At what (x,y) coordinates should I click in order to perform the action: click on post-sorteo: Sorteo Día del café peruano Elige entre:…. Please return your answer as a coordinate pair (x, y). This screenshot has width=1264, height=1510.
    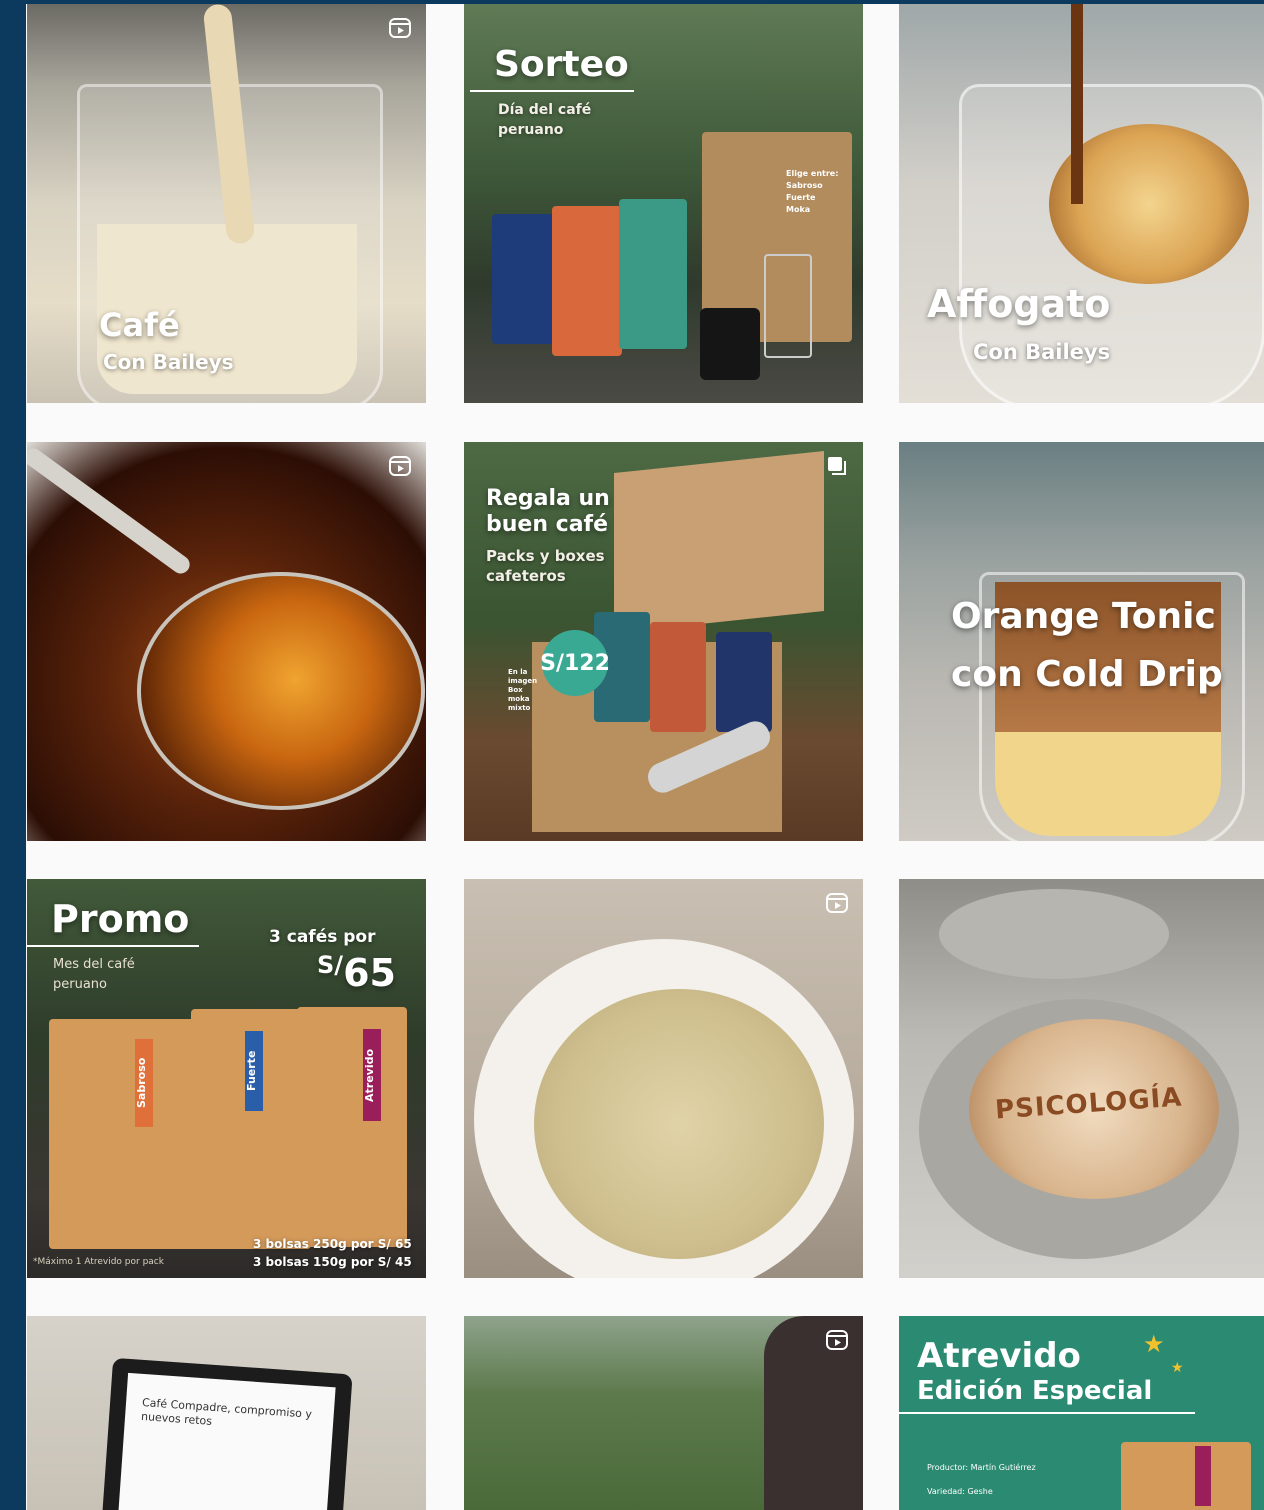
    Looking at the image, I should click on (663, 203).